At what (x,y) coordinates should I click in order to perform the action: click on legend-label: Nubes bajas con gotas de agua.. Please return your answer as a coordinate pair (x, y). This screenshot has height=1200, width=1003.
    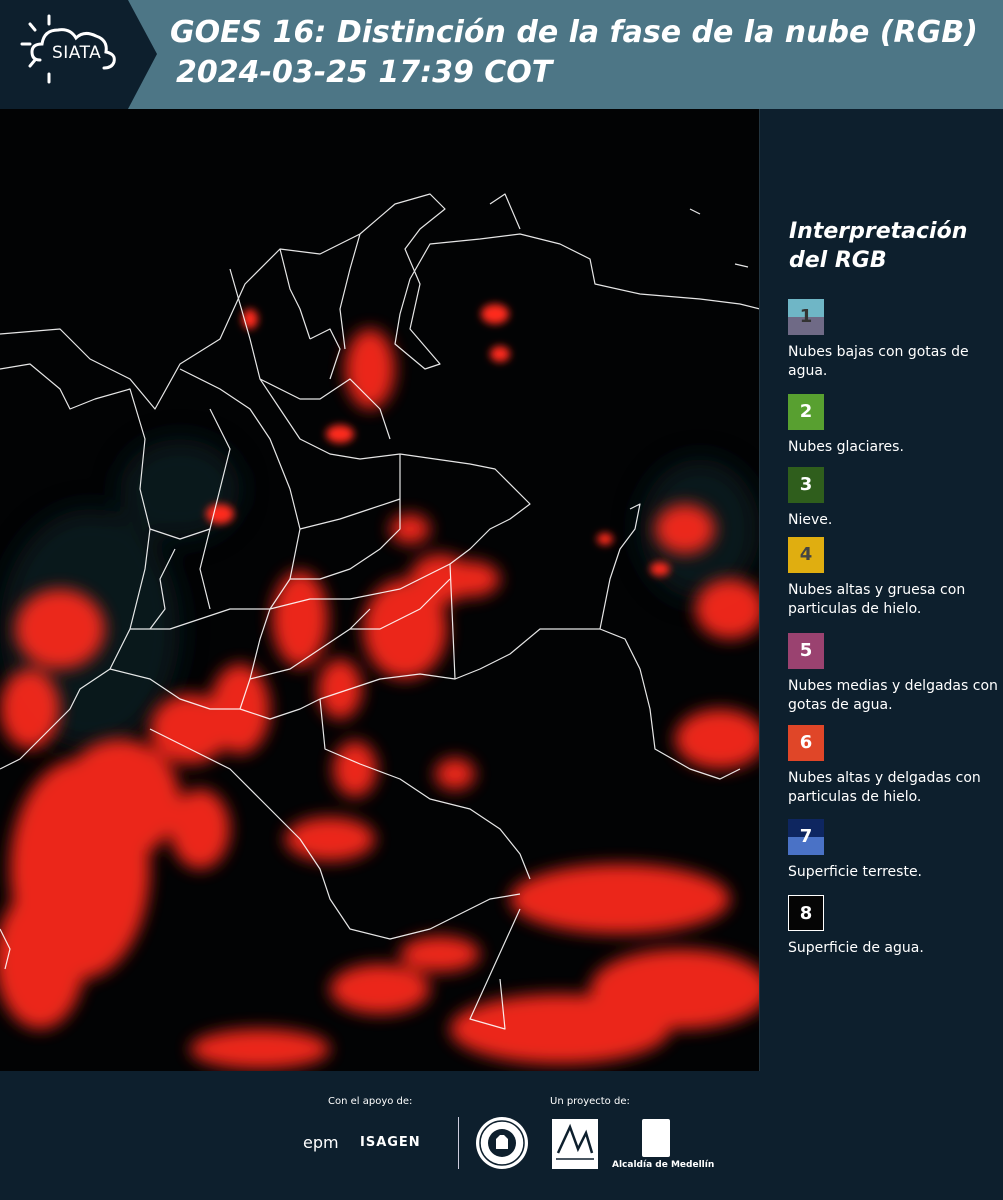
    Looking at the image, I should click on (878, 361).